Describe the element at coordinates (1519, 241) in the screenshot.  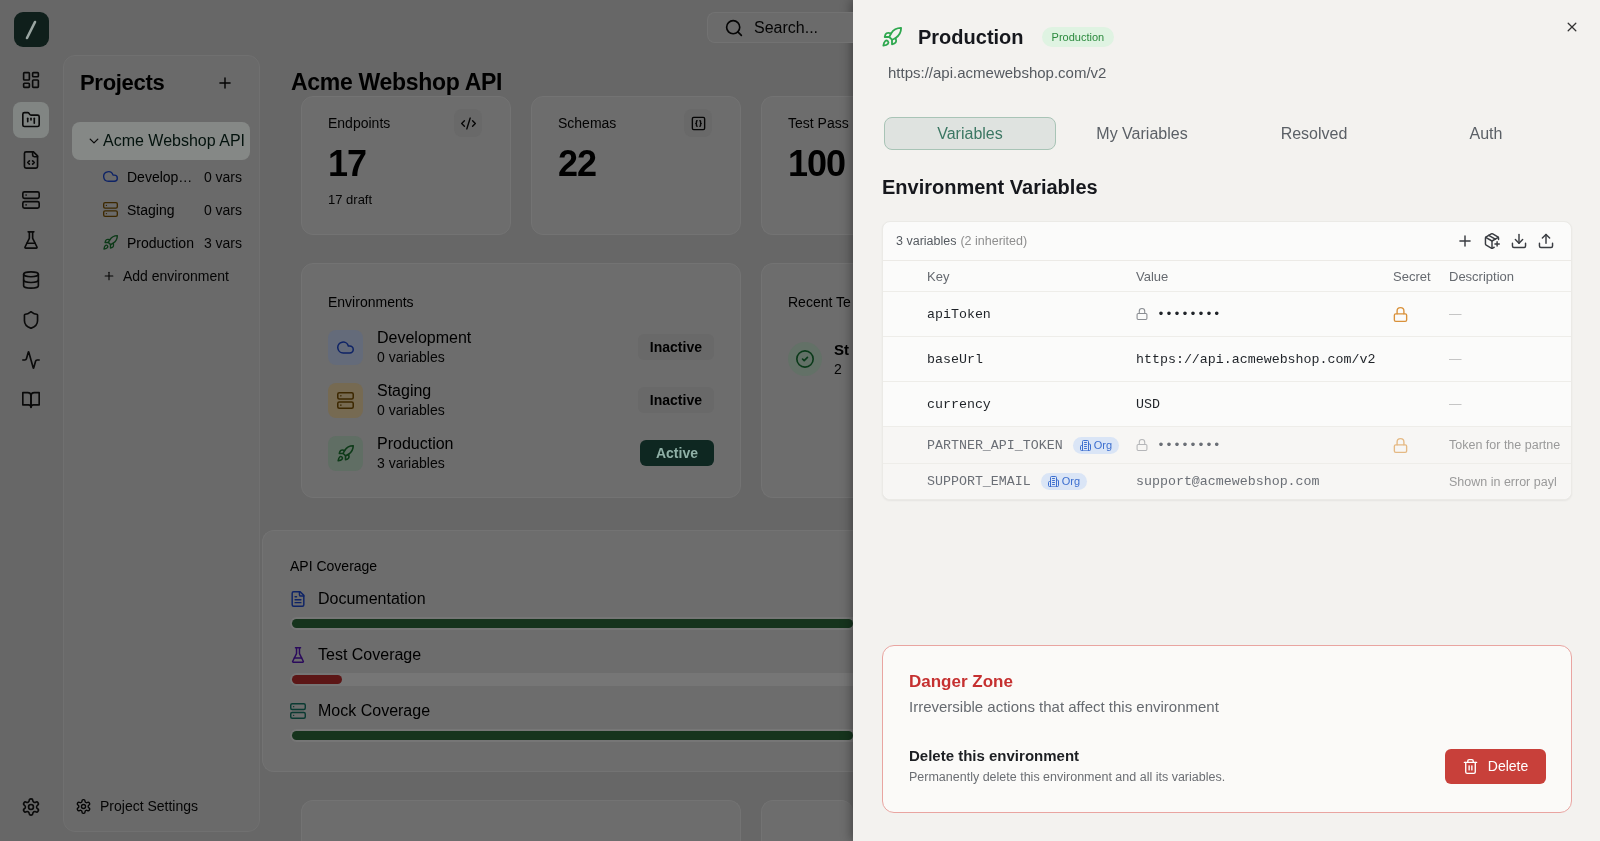
I see `download-icon` at that location.